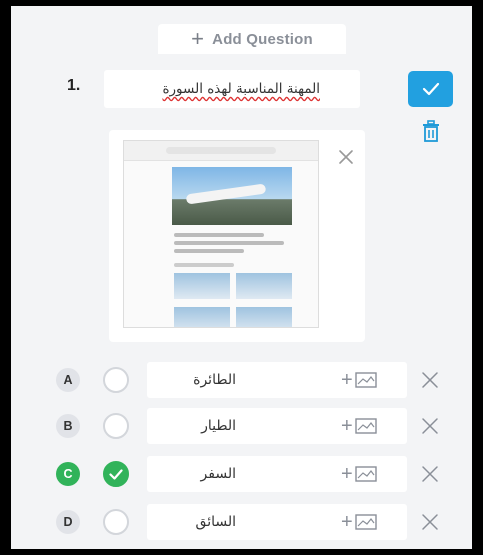  I want to click on question-text-input: المهنة المناسبة لهذه السورة, so click(232, 89).